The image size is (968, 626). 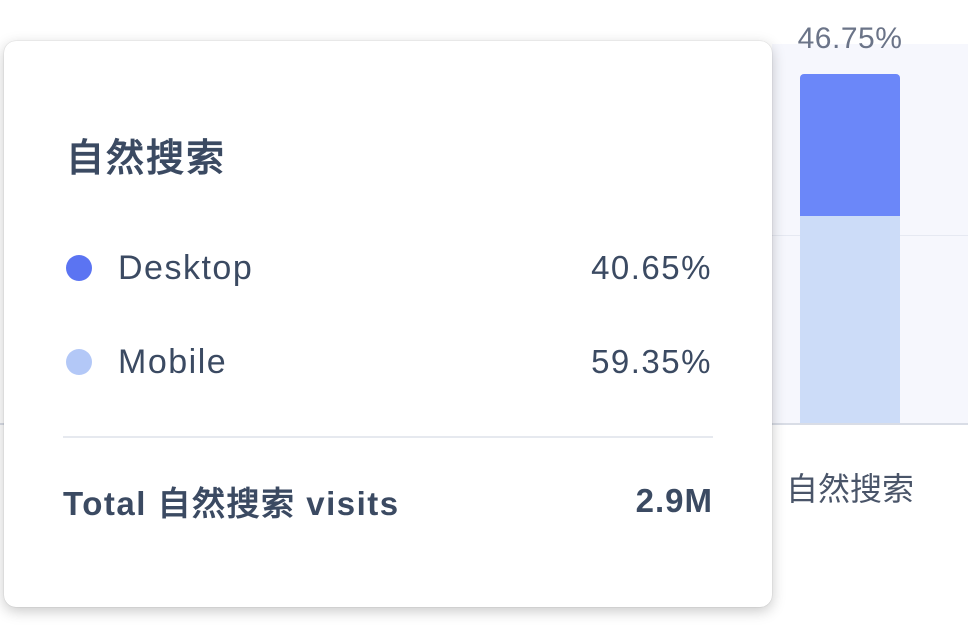 What do you see at coordinates (389, 268) in the screenshot?
I see `tooltip-row-desktop: Desktop 40.65%` at bounding box center [389, 268].